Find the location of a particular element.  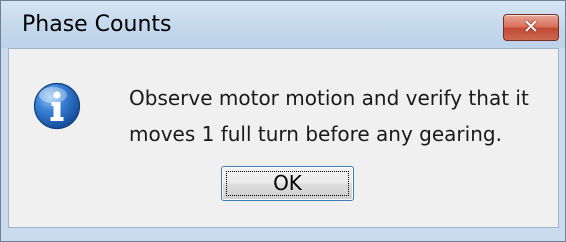

close-icon: ✕ is located at coordinates (531, 27).